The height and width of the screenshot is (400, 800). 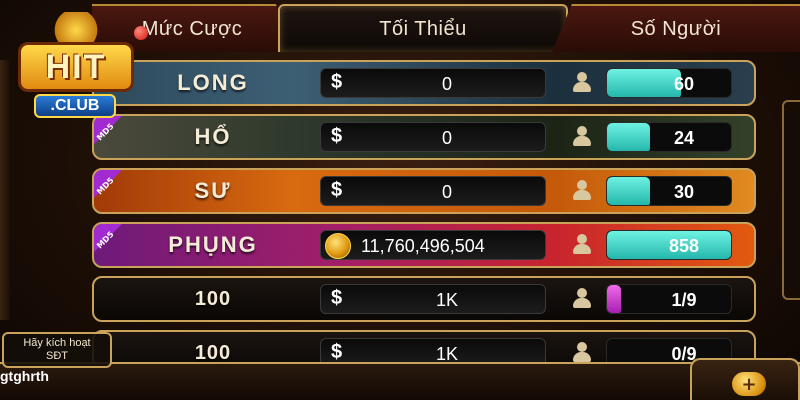 What do you see at coordinates (213, 298) in the screenshot?
I see `room-name: 100` at bounding box center [213, 298].